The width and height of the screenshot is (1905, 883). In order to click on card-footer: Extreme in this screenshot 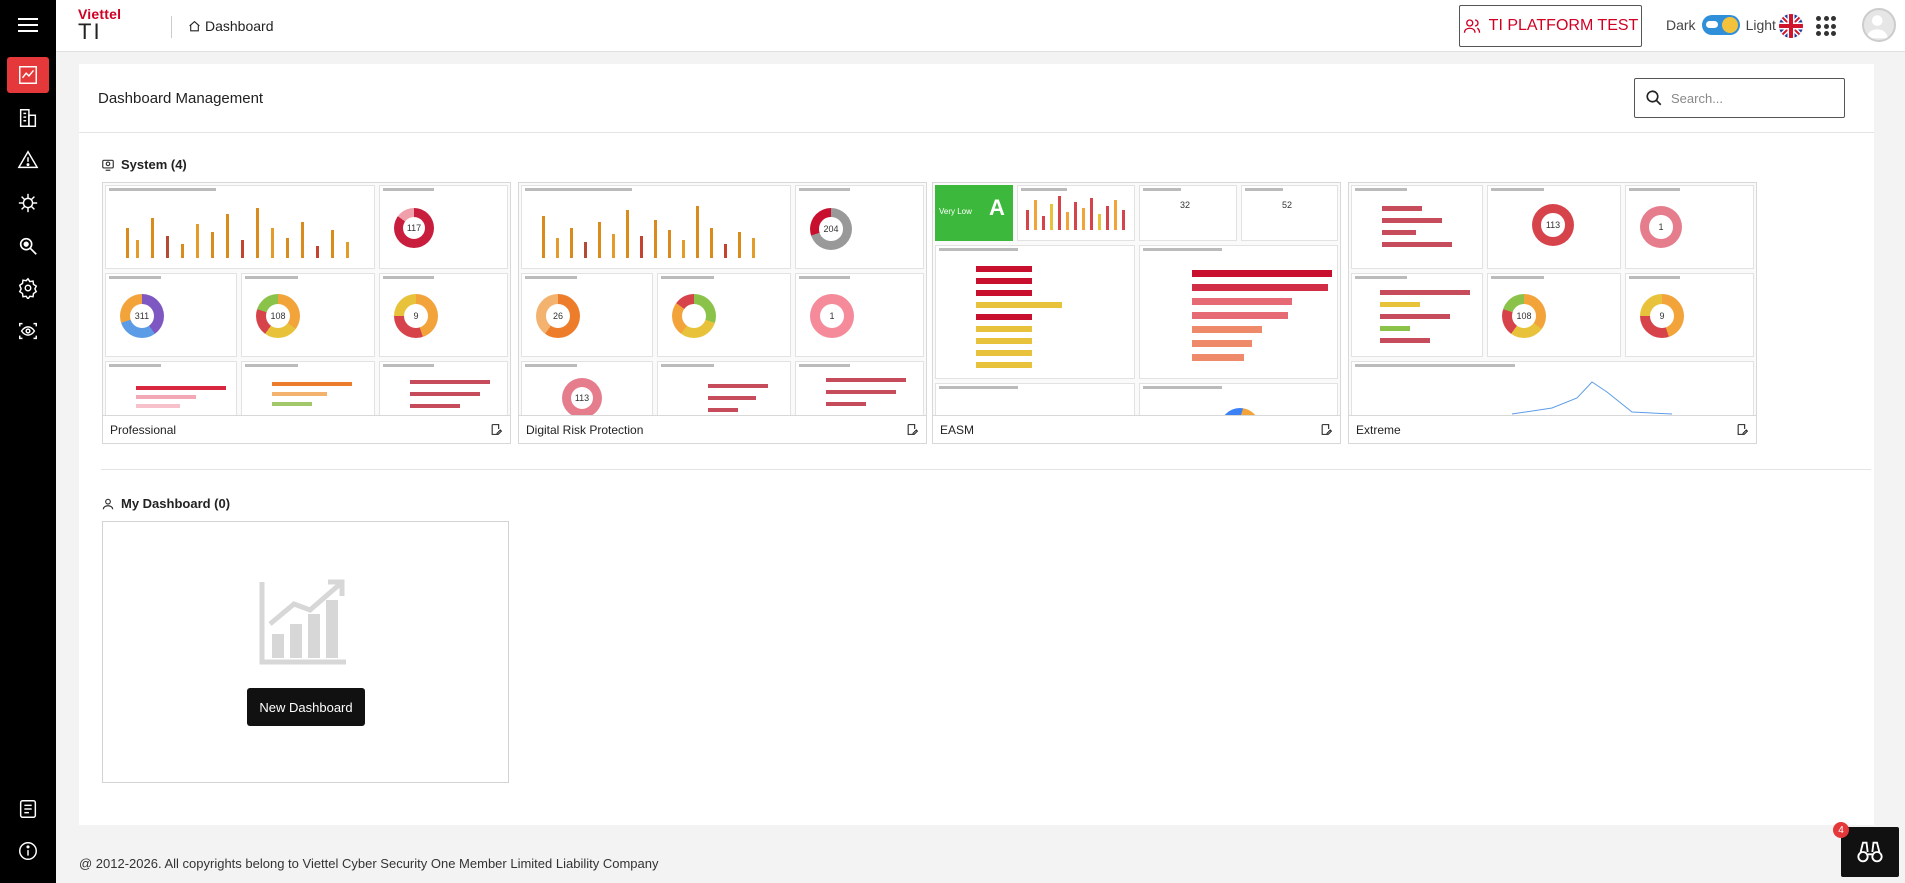, I will do `click(1552, 429)`.